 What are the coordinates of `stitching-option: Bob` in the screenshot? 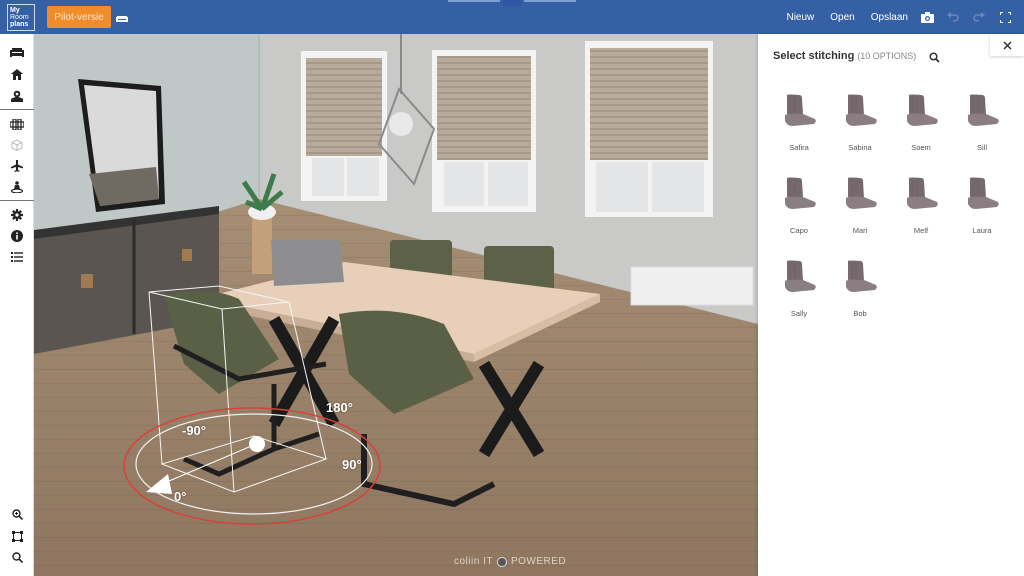 It's located at (860, 296).